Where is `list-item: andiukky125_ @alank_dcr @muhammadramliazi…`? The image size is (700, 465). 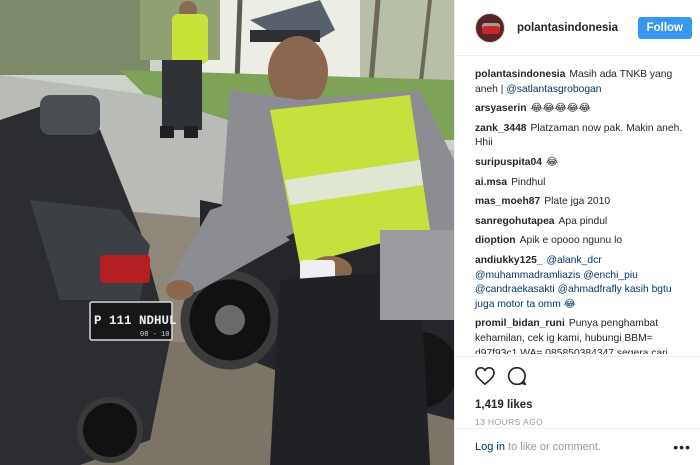
list-item: andiukky125_ @alank_dcr @muhammadramliazi… is located at coordinates (582, 283).